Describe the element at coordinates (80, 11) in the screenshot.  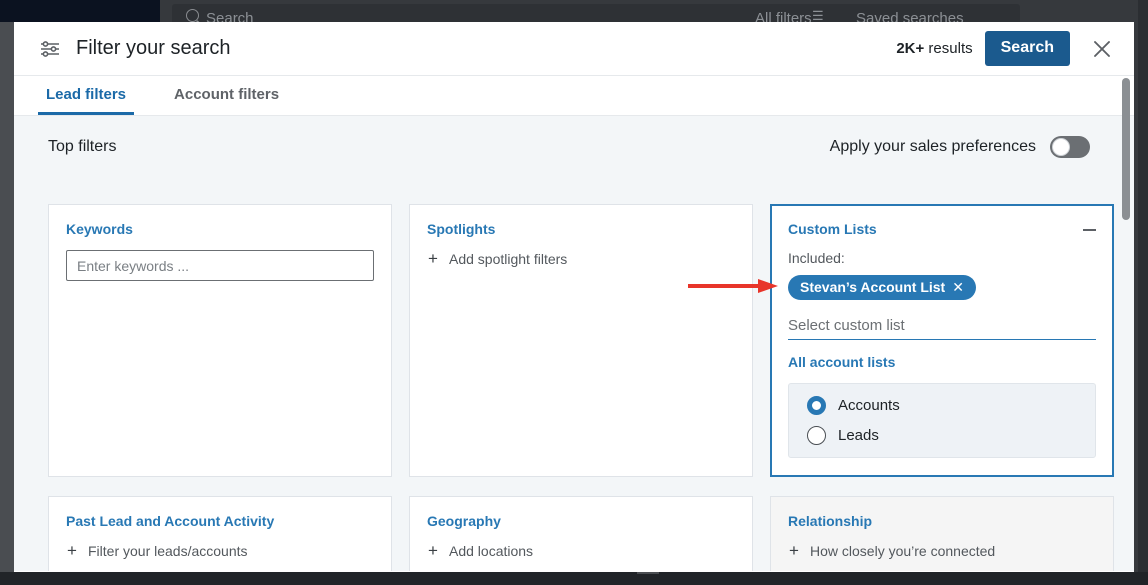
I see `background-navy-strip` at that location.